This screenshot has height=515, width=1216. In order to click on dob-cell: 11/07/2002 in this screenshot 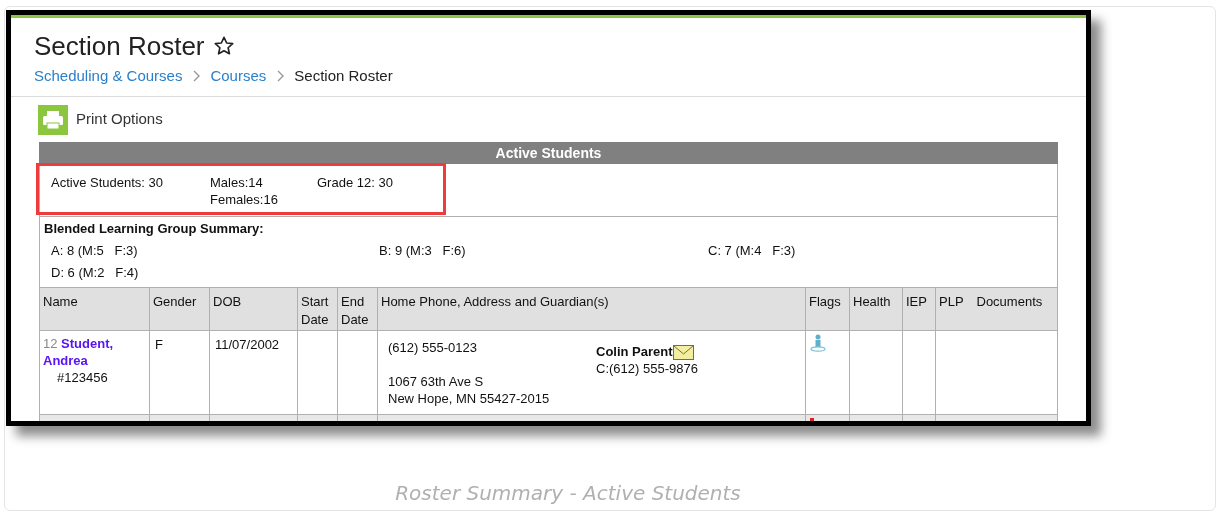, I will do `click(247, 344)`.